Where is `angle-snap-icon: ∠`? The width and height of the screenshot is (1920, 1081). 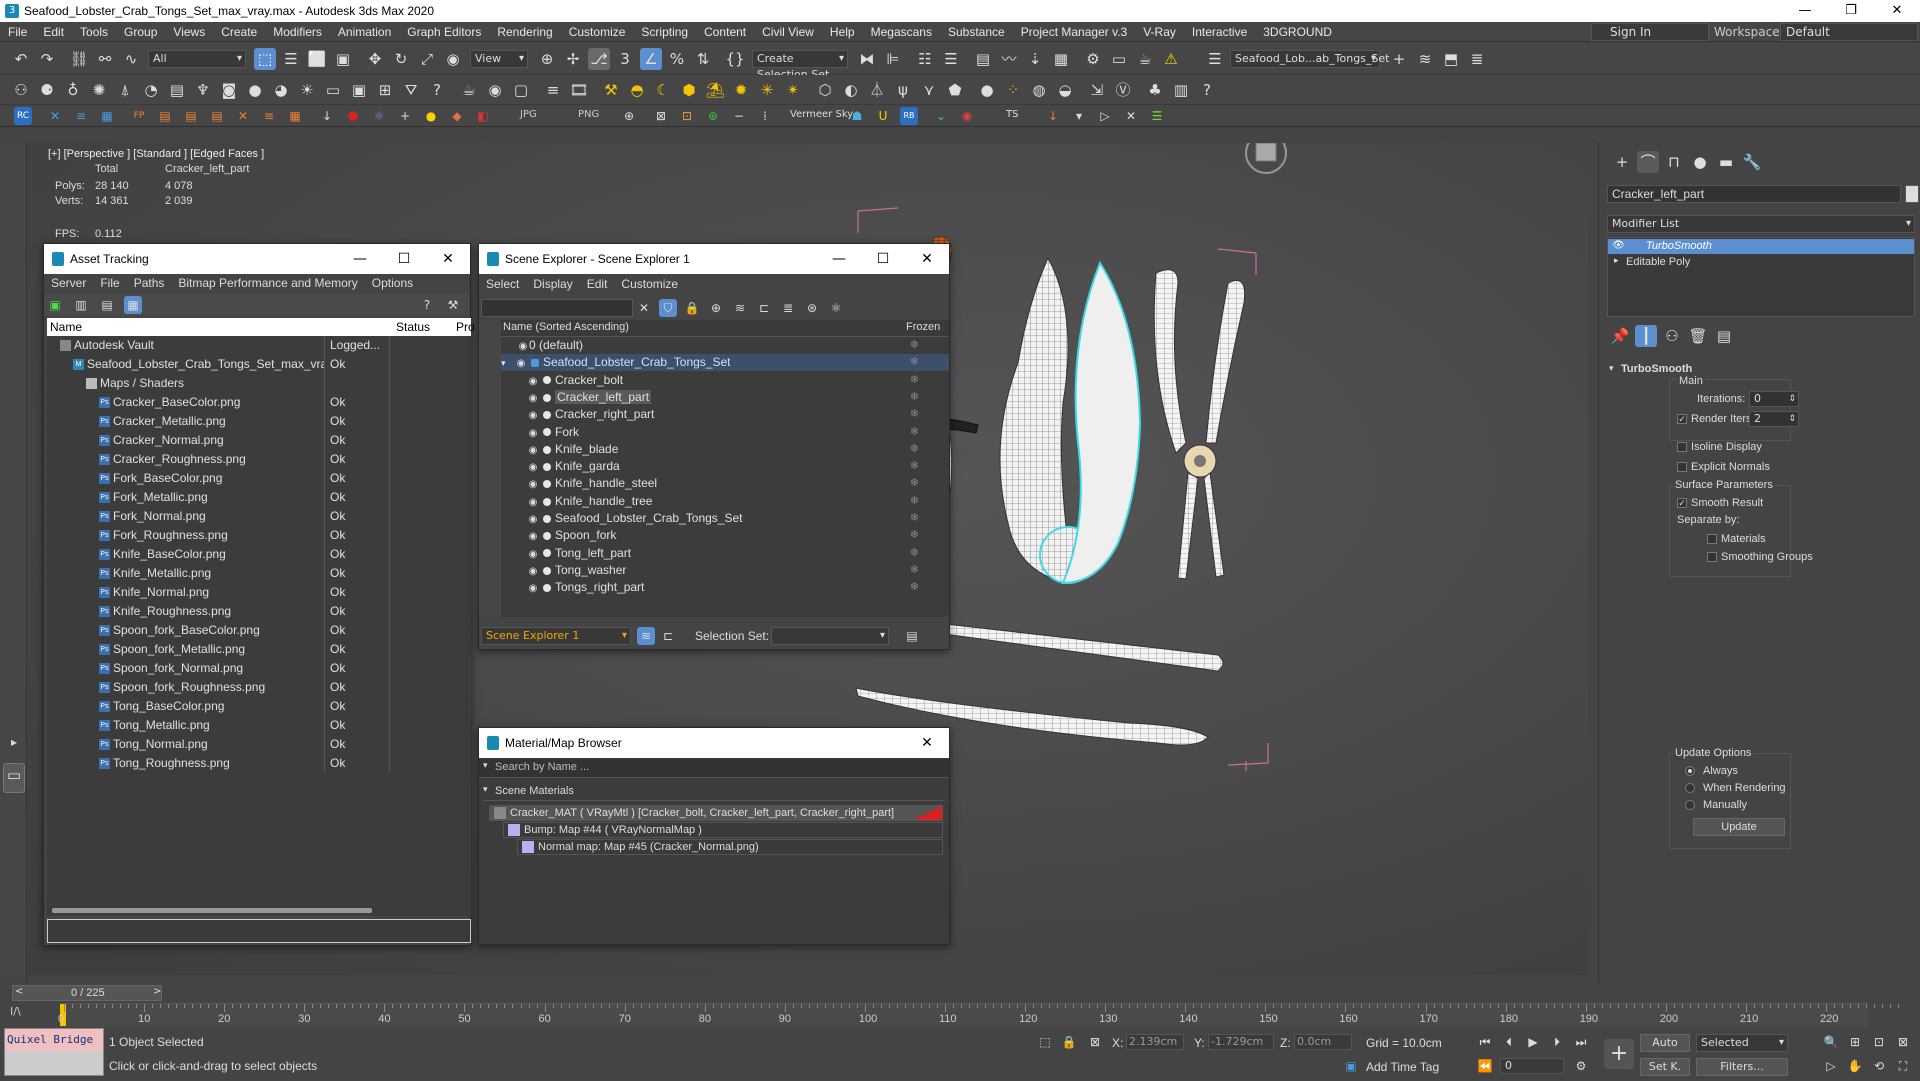 angle-snap-icon: ∠ is located at coordinates (651, 59).